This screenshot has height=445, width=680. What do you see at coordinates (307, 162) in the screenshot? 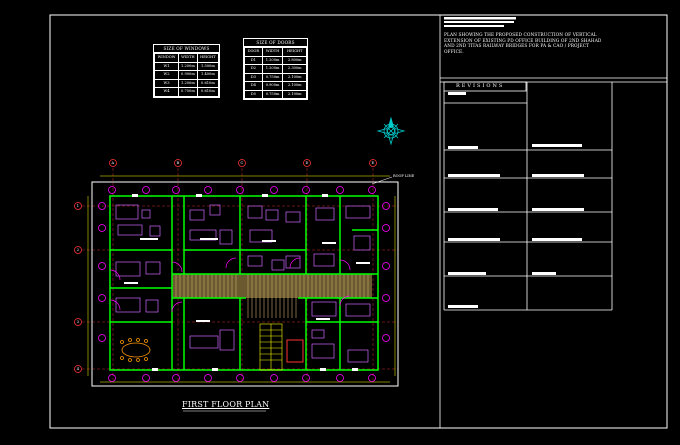
I see `grid-label-col: D` at bounding box center [307, 162].